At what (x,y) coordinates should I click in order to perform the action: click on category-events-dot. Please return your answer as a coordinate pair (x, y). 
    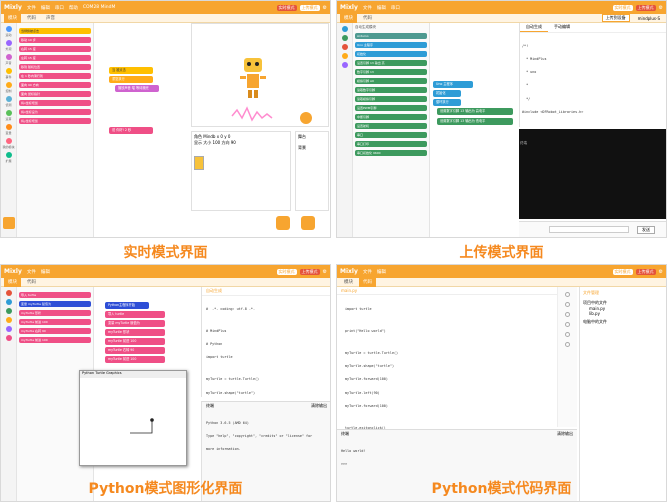
    Looking at the image, I should click on (9, 71).